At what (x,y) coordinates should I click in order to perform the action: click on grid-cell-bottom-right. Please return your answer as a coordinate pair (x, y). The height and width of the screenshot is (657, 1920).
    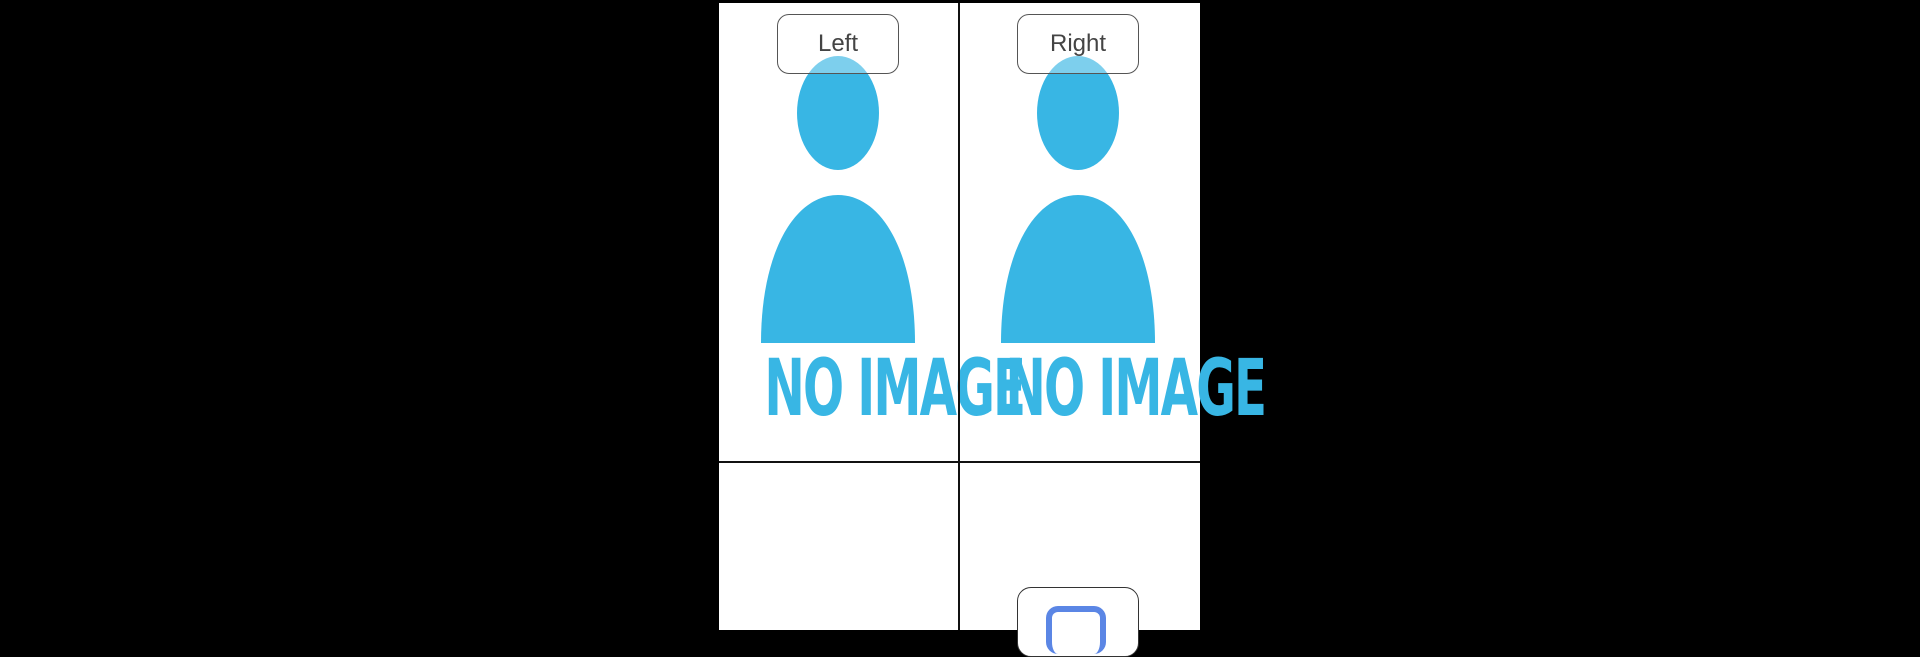
    Looking at the image, I should click on (1079, 560).